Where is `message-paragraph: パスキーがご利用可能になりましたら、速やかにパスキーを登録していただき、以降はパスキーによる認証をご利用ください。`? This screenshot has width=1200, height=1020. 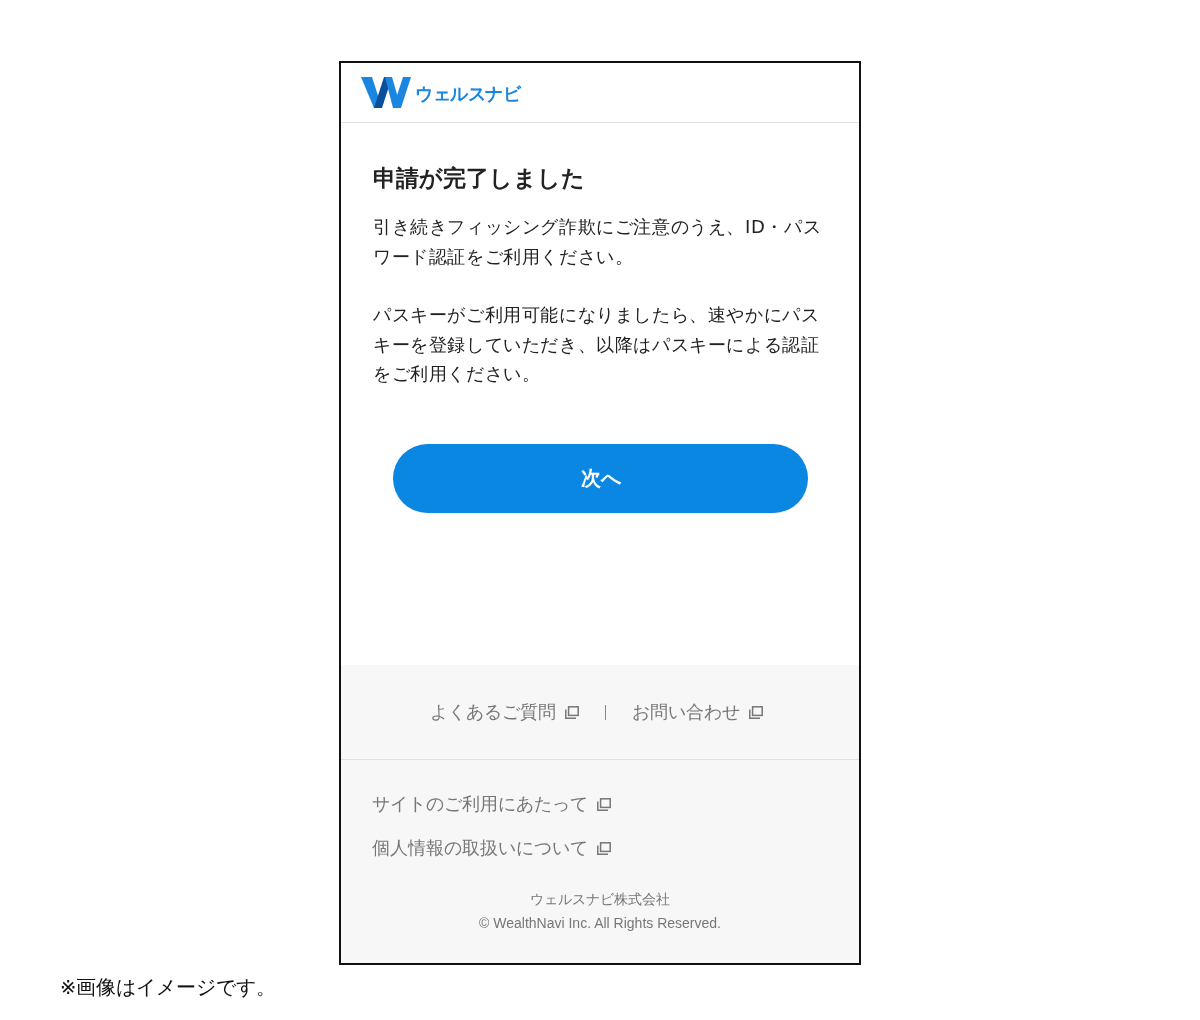 message-paragraph: パスキーがご利用可能になりましたら、速やかにパスキーを登録していただき、以降はパスキーによる認証をご利用ください。 is located at coordinates (597, 344).